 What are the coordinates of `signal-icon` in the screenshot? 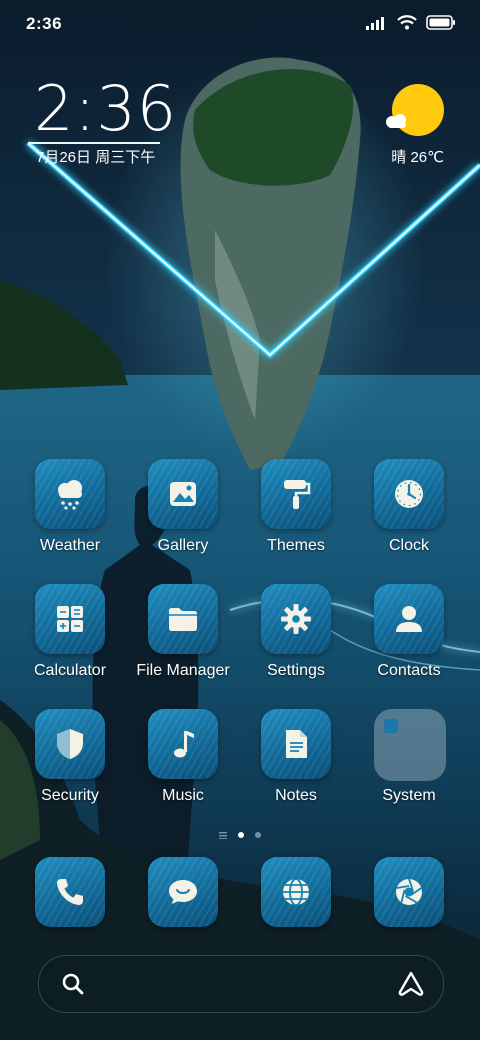 It's located at (375, 23).